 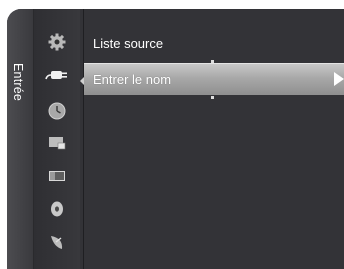 What do you see at coordinates (18, 82) in the screenshot?
I see `category-tab-label: Entrée` at bounding box center [18, 82].